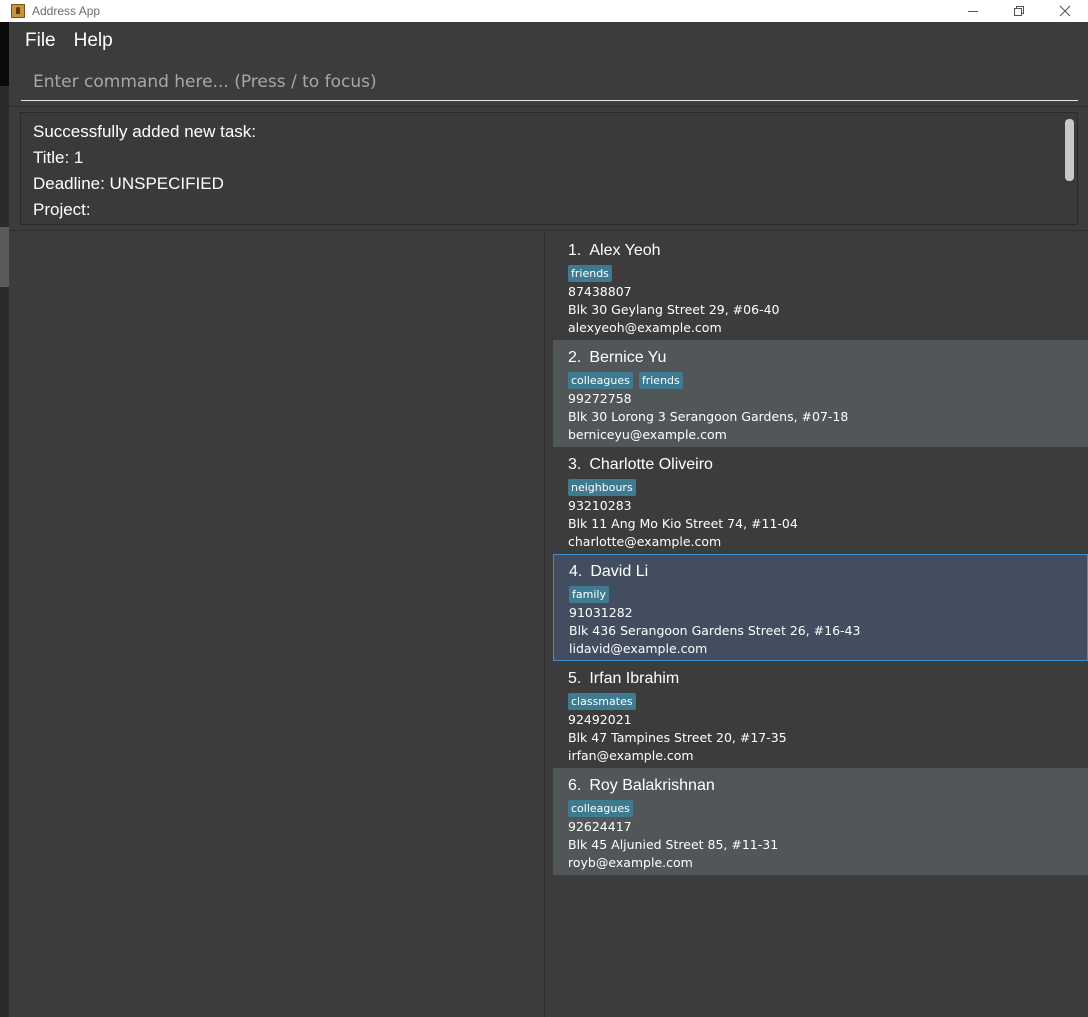 The height and width of the screenshot is (1017, 1088). Describe the element at coordinates (820, 679) in the screenshot. I see `person-name-line: 5. Irfan Ibrahim` at that location.